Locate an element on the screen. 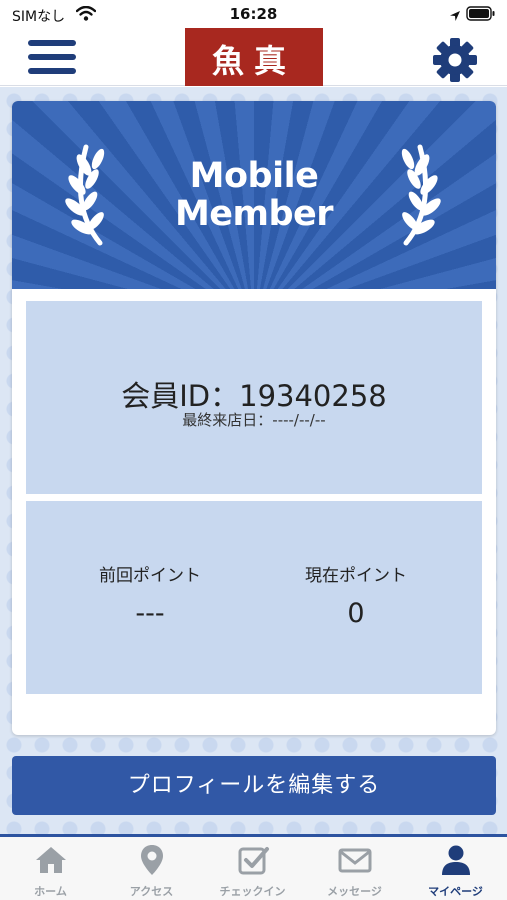 The image size is (507, 900). tab-message: メッセージ is located at coordinates (354, 868).